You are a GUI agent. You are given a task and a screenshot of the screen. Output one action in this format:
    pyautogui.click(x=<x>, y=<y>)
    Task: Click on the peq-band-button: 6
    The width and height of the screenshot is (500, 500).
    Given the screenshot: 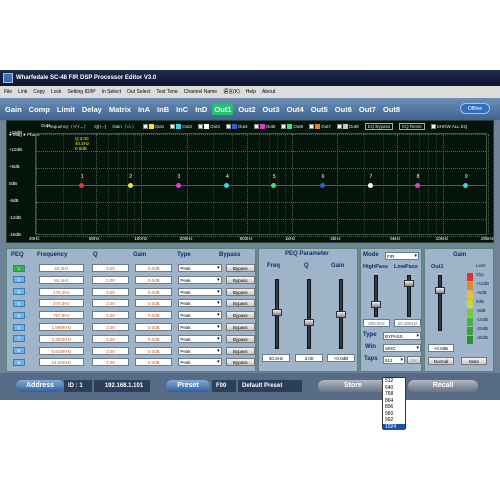 What is the action you would take?
    pyautogui.click(x=19, y=327)
    